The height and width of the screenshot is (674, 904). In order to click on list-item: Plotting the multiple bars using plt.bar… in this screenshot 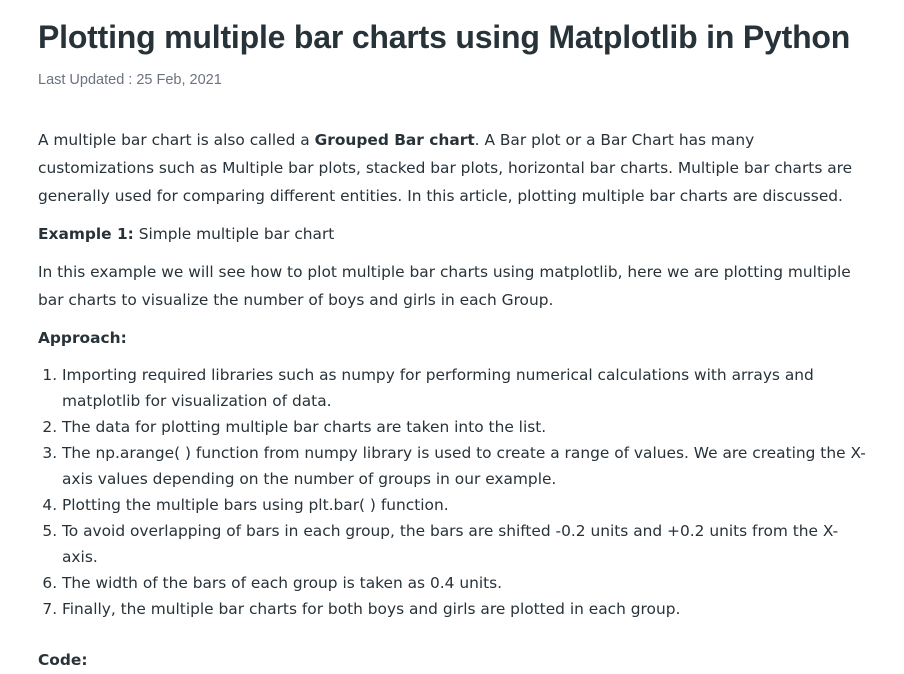, I will do `click(465, 505)`.